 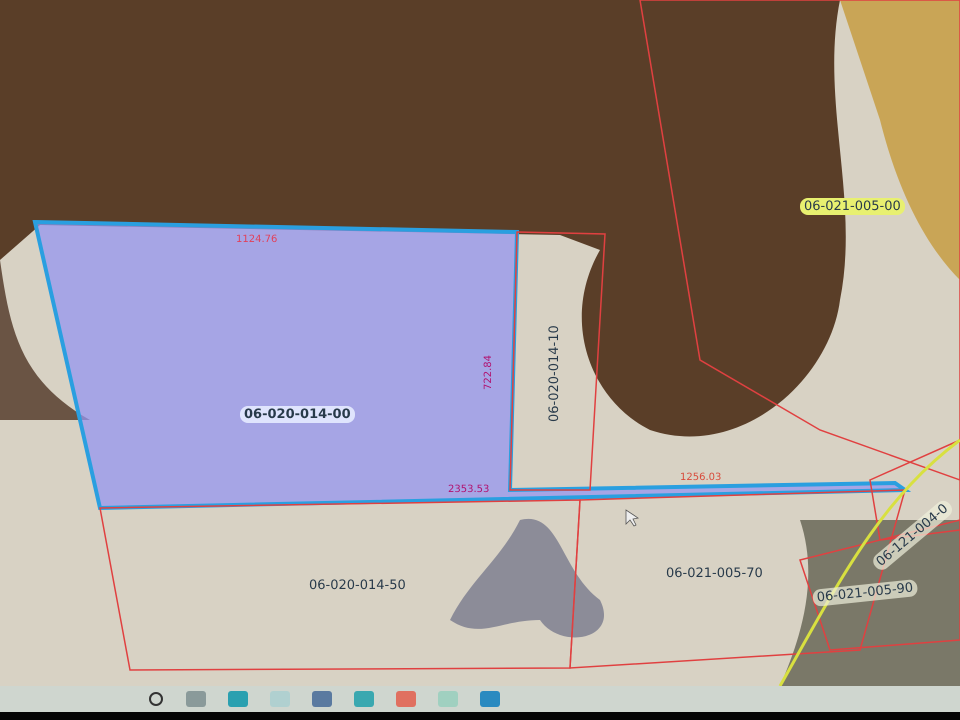 I want to click on parcel-number: 06-021-005-00, so click(x=852, y=206).